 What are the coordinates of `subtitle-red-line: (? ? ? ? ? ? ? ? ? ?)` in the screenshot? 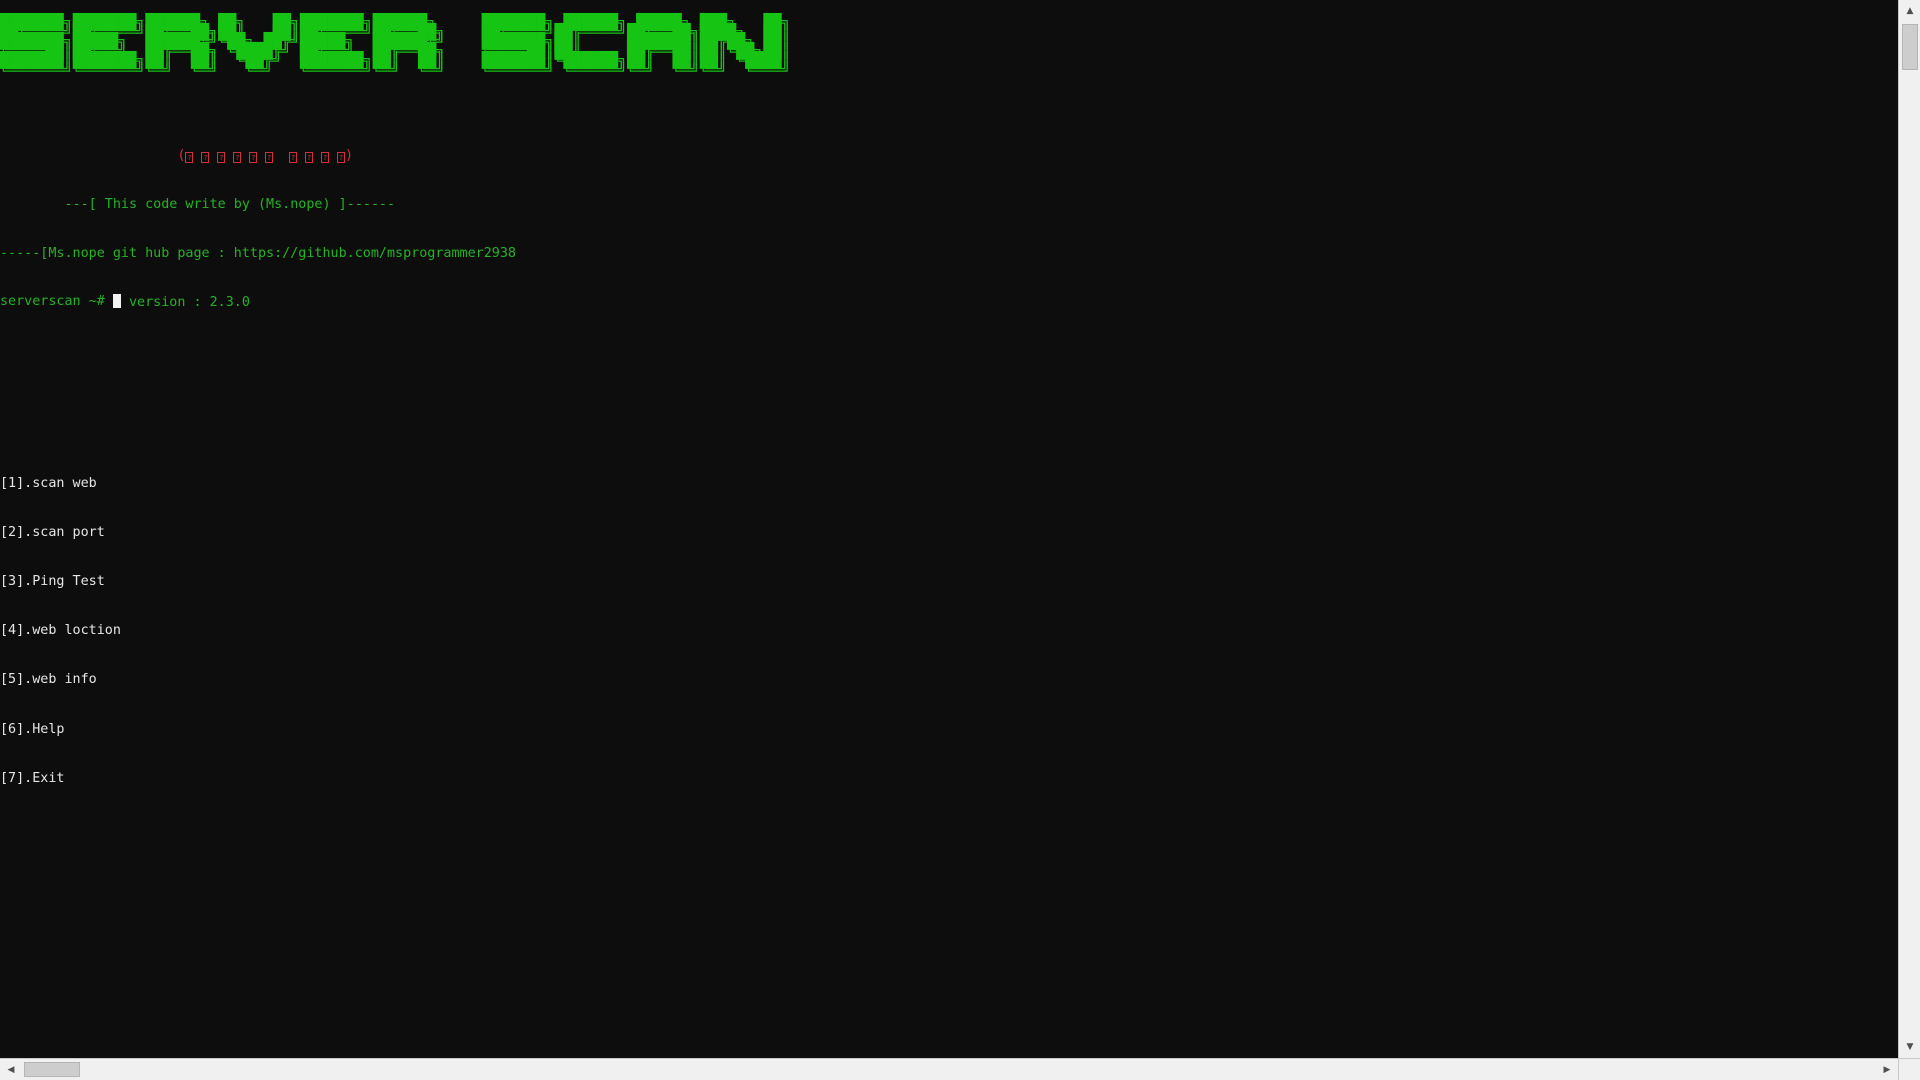 It's located at (258, 147).